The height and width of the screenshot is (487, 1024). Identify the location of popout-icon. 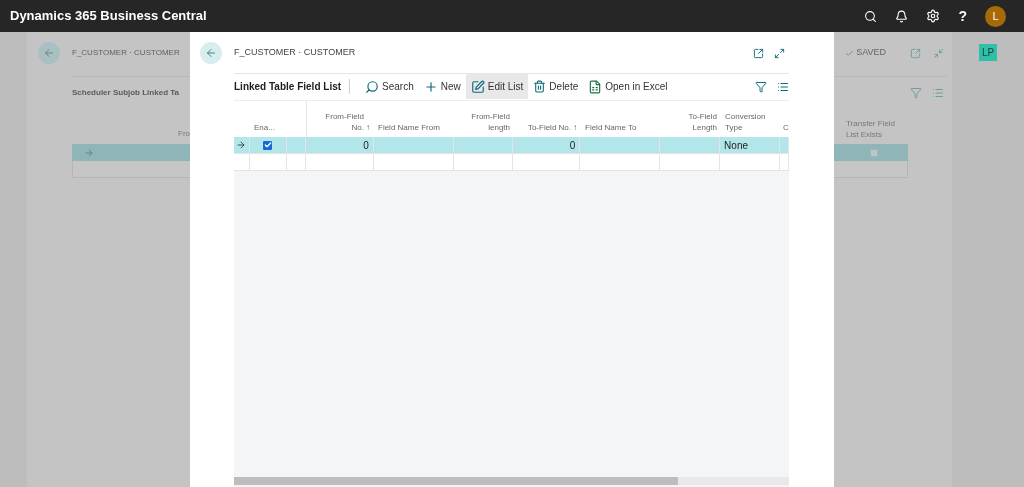
(758, 53).